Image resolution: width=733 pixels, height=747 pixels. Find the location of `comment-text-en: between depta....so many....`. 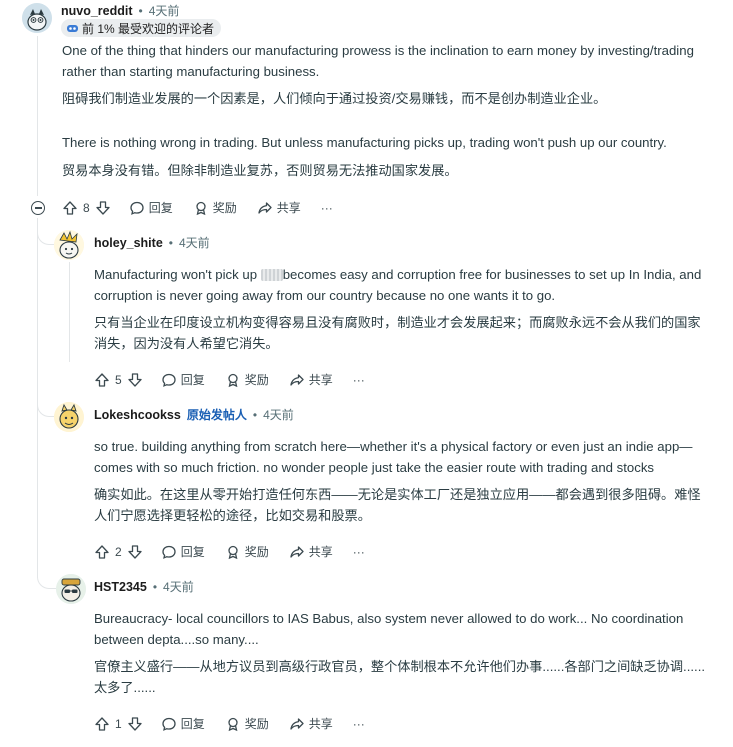

comment-text-en: between depta....so many.... is located at coordinates (176, 639).